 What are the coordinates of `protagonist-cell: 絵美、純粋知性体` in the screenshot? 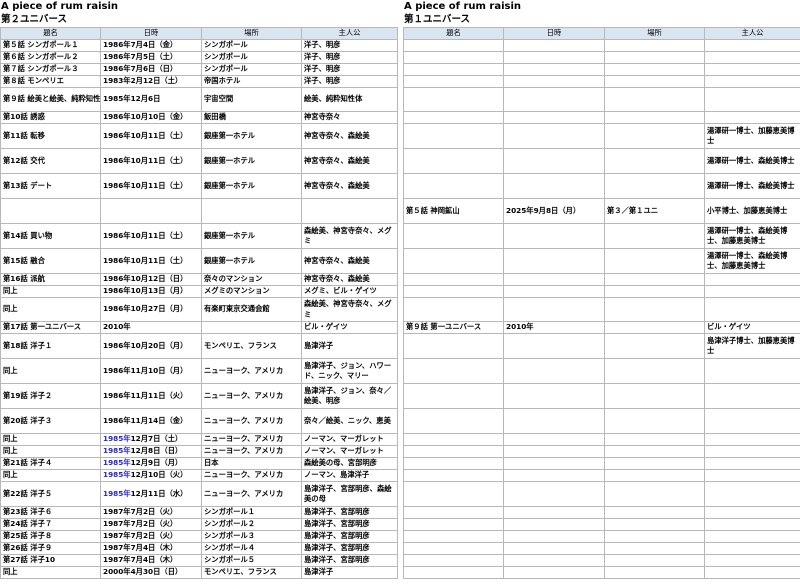 It's located at (349, 99).